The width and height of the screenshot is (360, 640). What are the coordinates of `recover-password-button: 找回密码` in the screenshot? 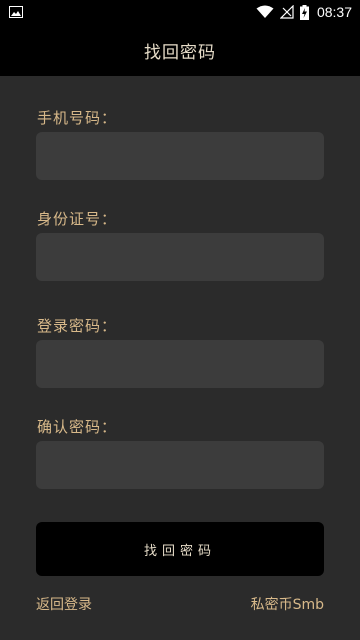 It's located at (180, 549).